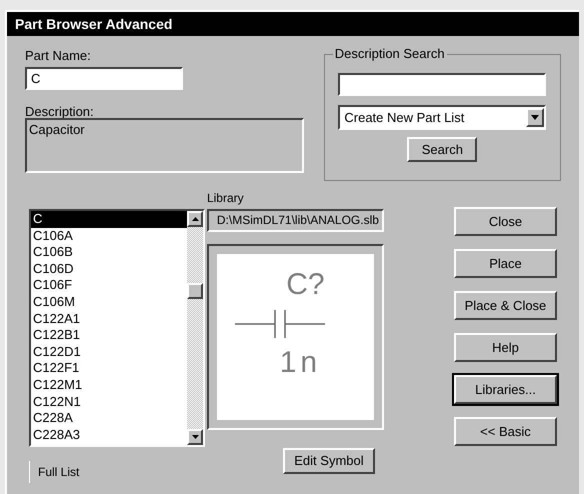  What do you see at coordinates (280, 324) in the screenshot?
I see `capacitor-symbol-icon` at bounding box center [280, 324].